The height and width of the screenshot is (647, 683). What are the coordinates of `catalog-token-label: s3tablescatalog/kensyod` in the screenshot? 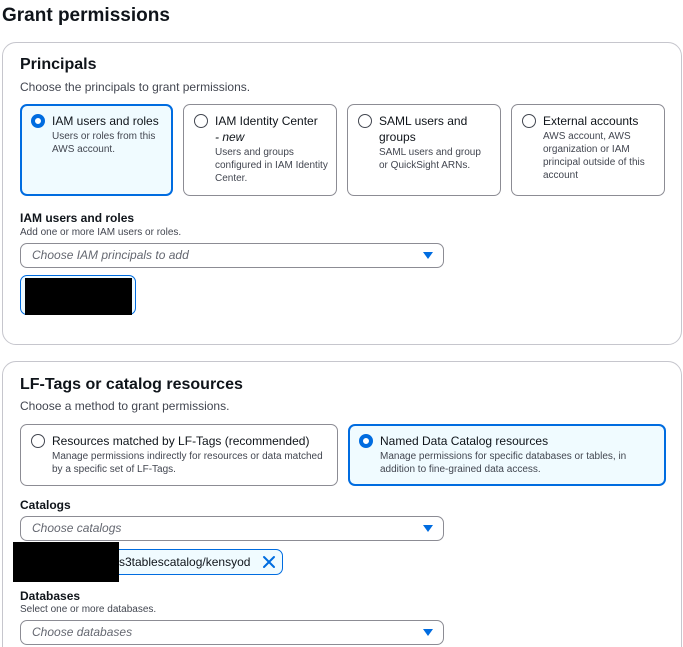 It's located at (185, 562).